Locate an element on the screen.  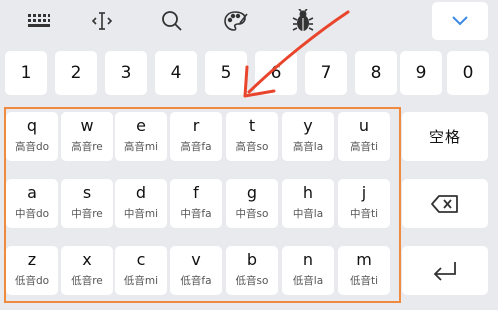
key-letter: b is located at coordinates (252, 259).